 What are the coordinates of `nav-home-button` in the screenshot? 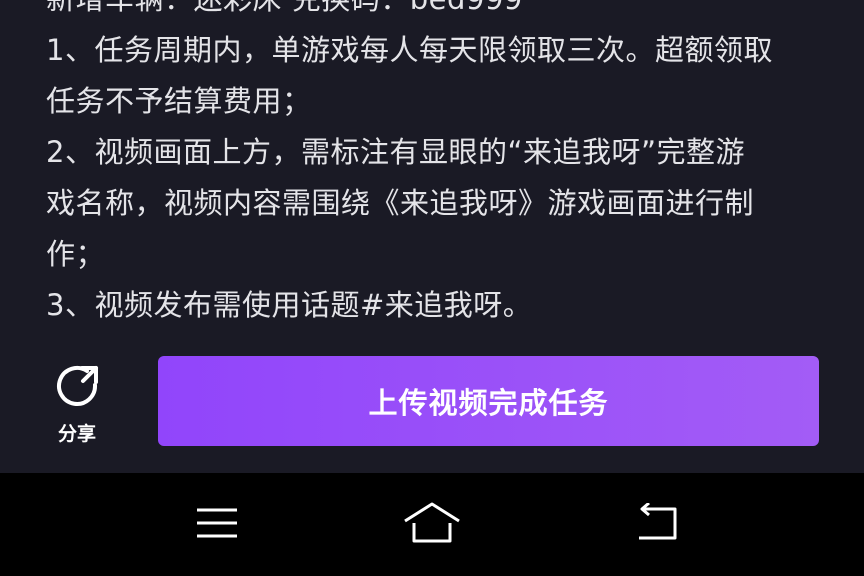 It's located at (432, 525).